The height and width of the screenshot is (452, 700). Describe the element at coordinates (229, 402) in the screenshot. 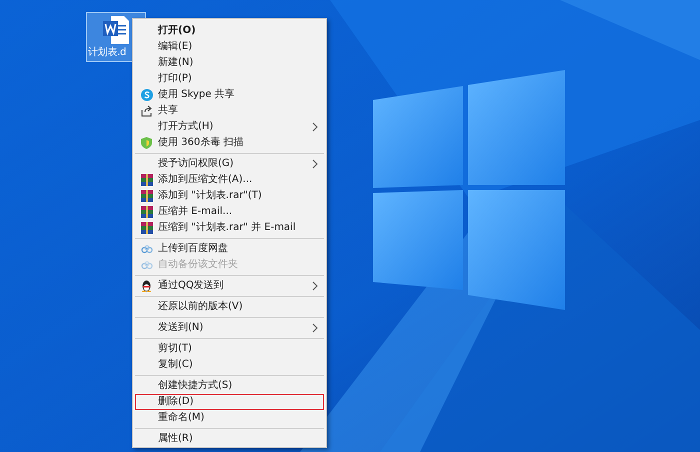

I see `menu-item: 删除(D)` at that location.